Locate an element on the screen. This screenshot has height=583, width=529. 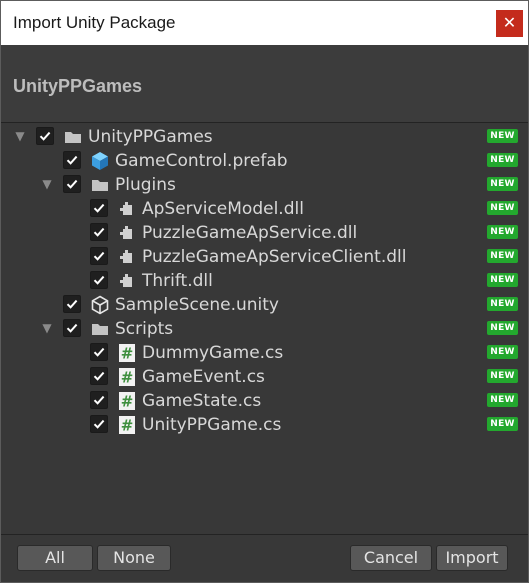
tree-row: # DummyGame.cs NEW is located at coordinates (264, 353).